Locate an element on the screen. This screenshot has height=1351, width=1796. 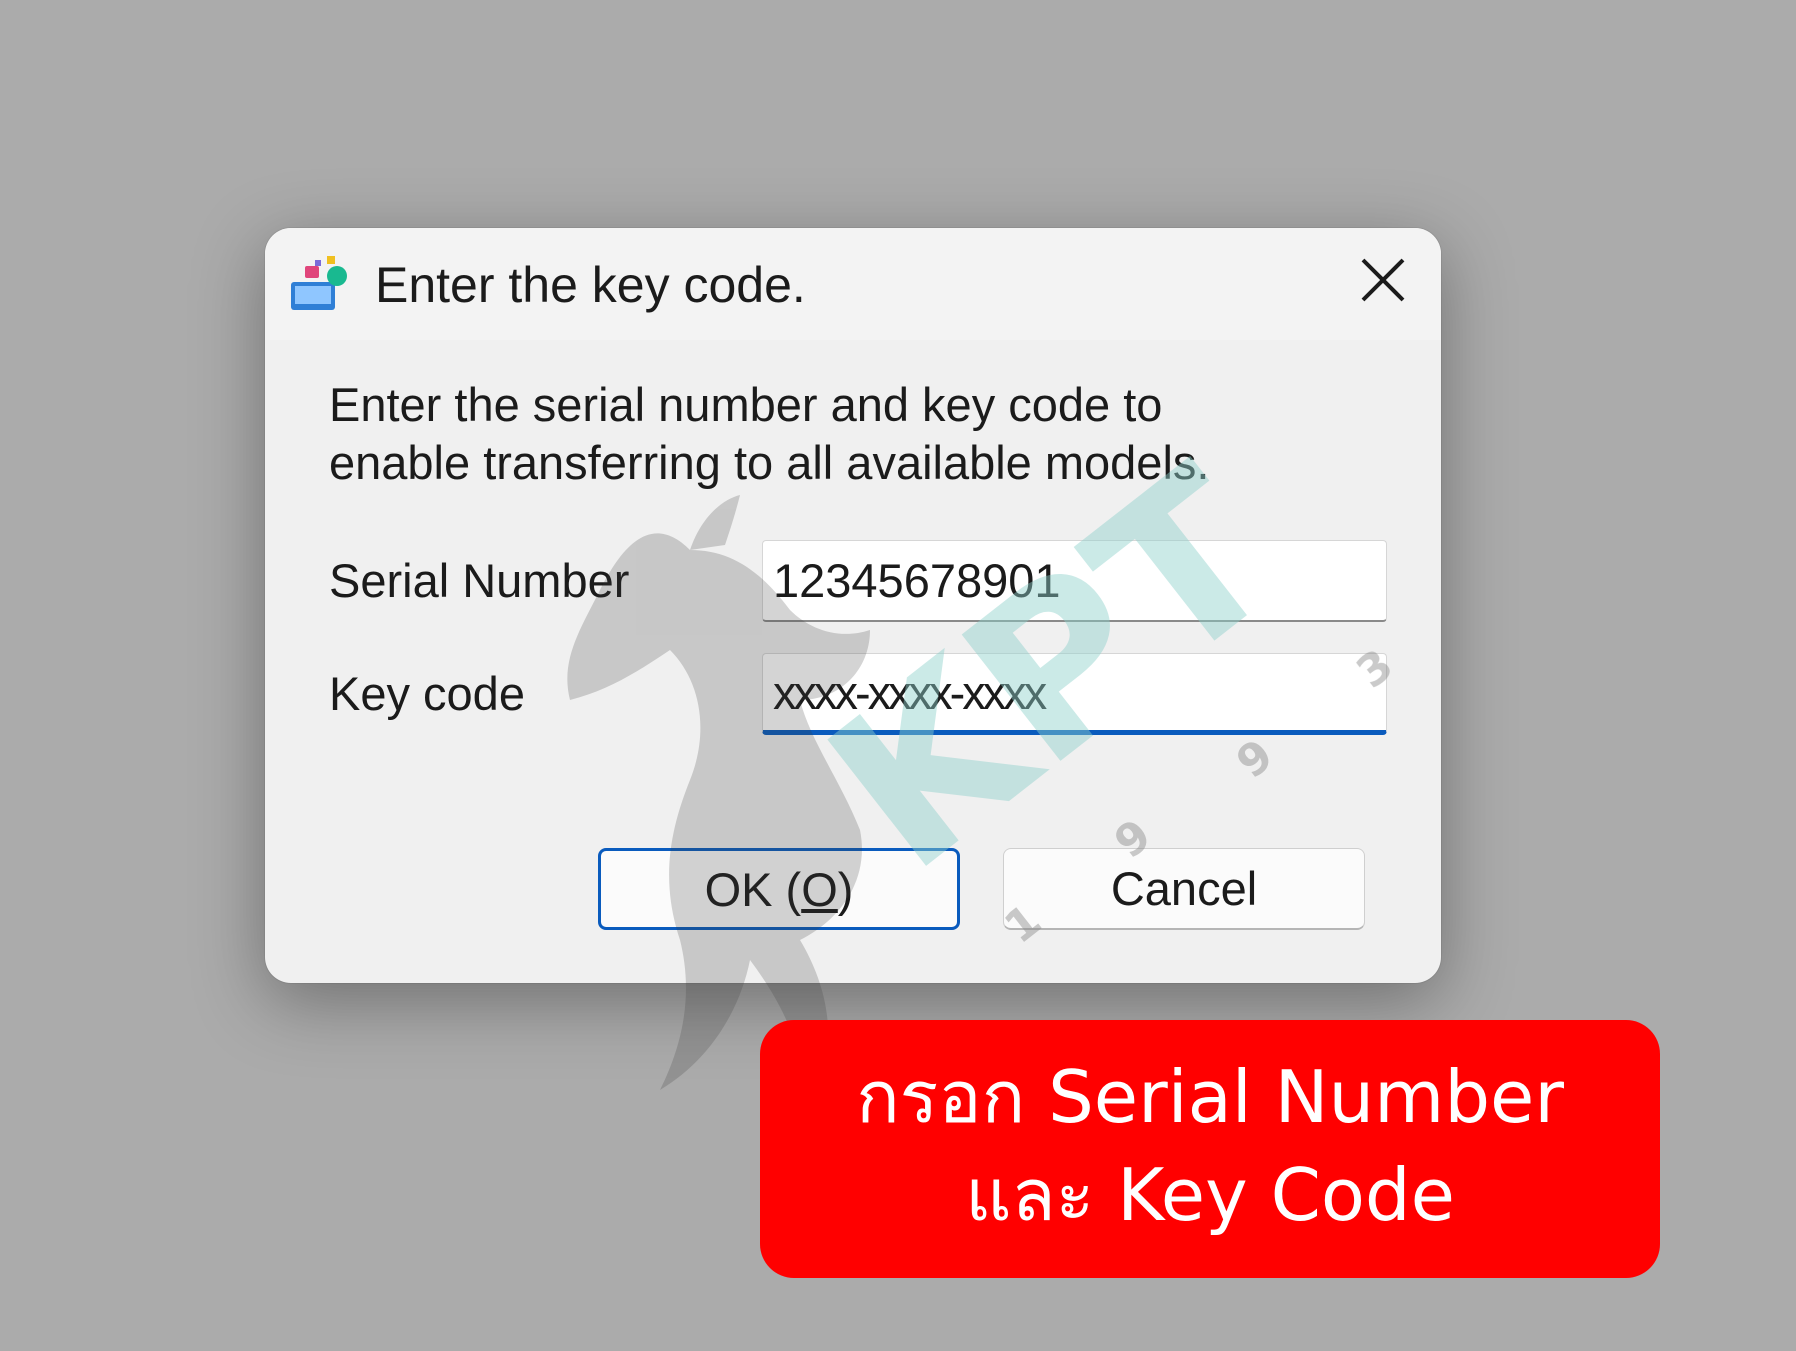
serial-number-input is located at coordinates (1074, 581).